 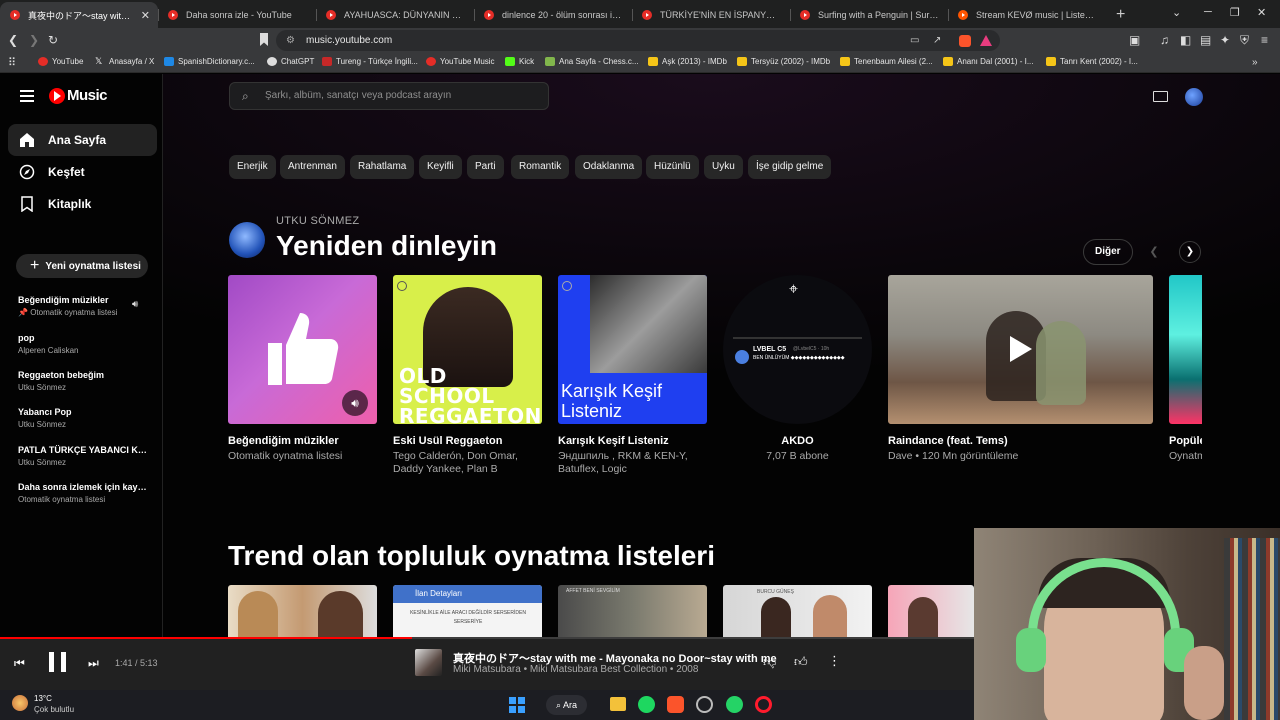 I want to click on brave-shields-icon, so click(x=965, y=41).